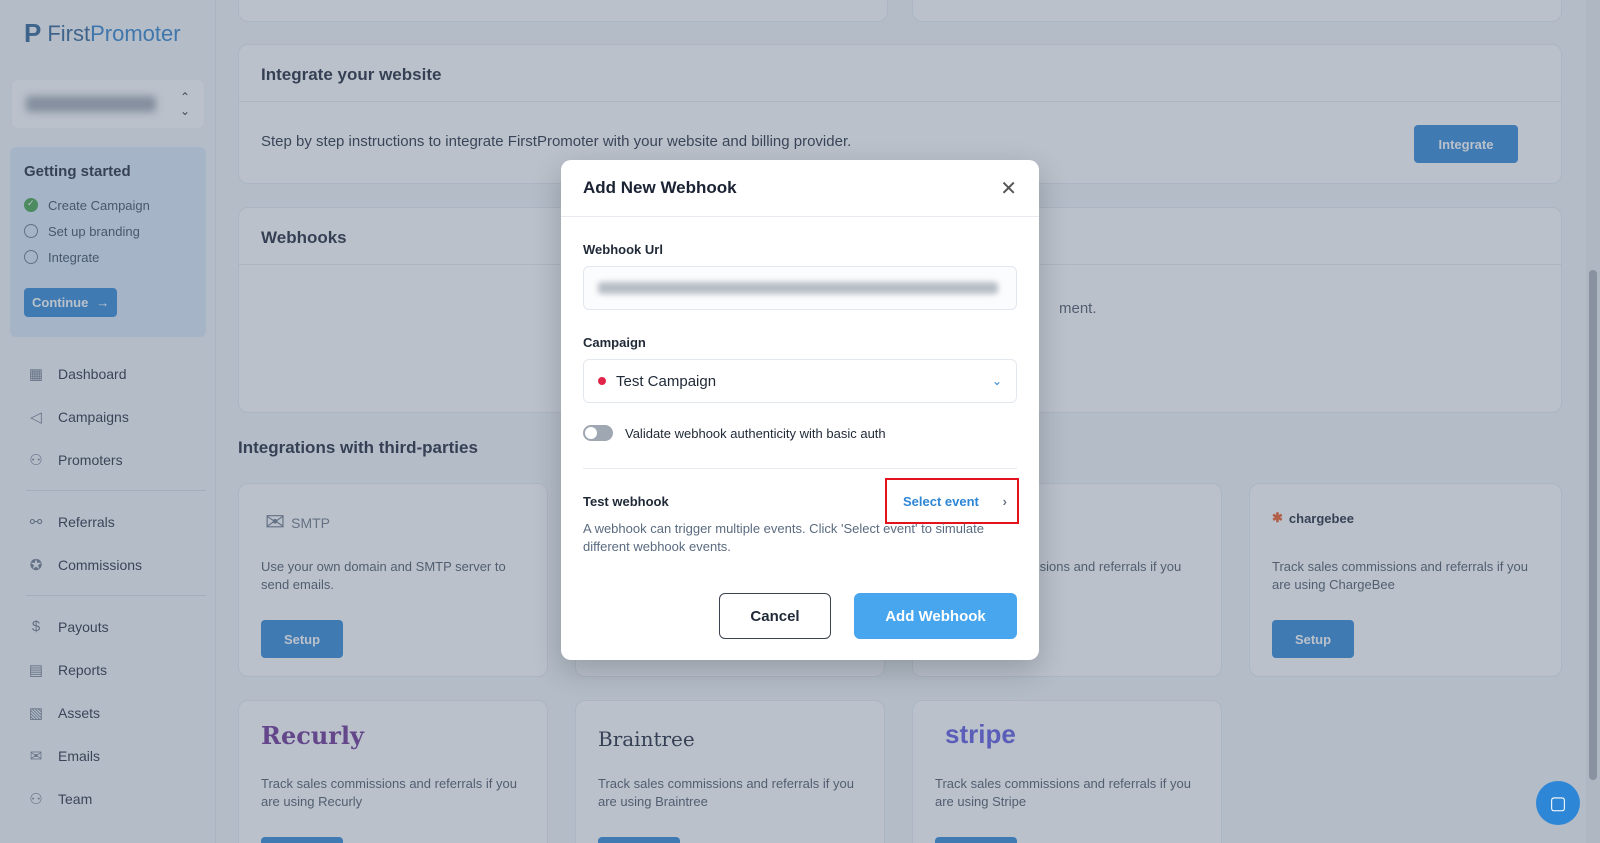 The height and width of the screenshot is (843, 1600). What do you see at coordinates (775, 616) in the screenshot?
I see `cancel-button: Cancel` at bounding box center [775, 616].